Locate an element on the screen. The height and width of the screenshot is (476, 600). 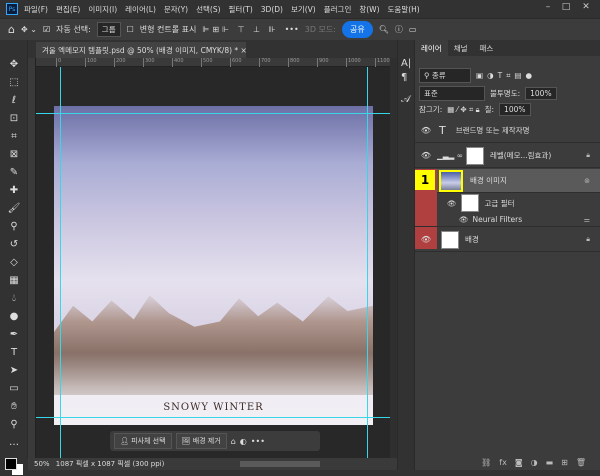
lock-icons: ▦ ⁄ ✥ ⌗ 🔒︎ is located at coordinates (463, 110).